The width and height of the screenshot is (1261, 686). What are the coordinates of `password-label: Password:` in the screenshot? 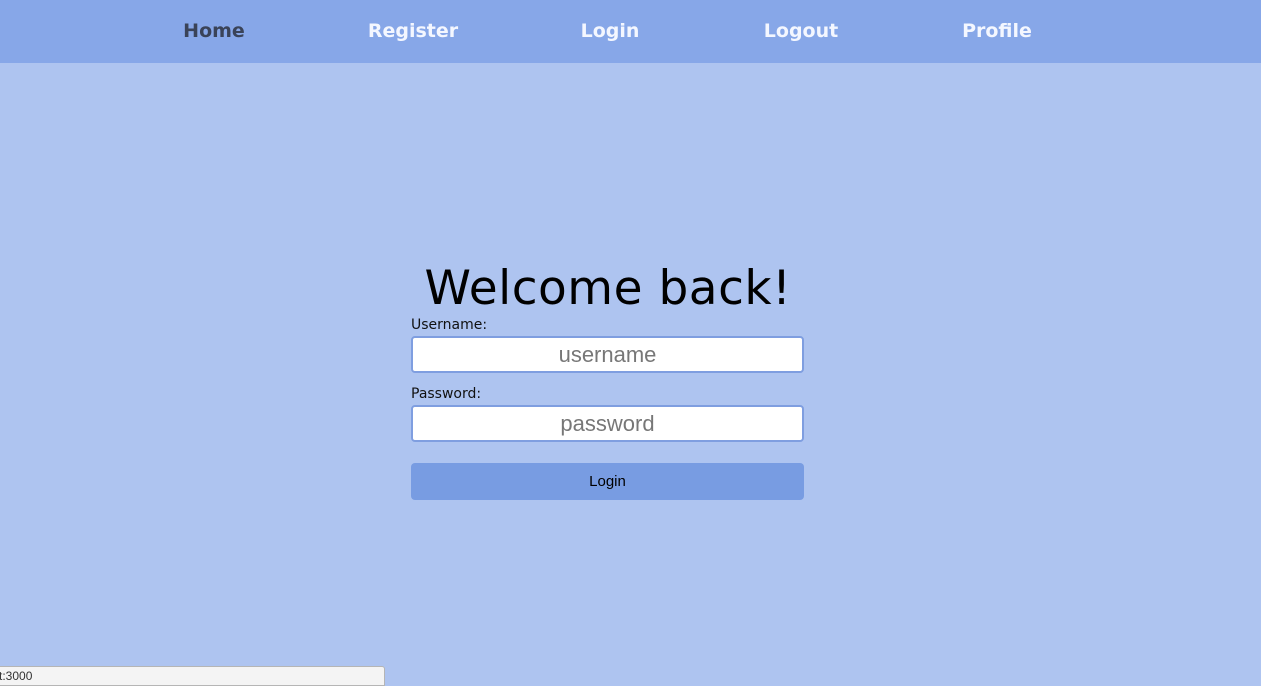 It's located at (446, 394).